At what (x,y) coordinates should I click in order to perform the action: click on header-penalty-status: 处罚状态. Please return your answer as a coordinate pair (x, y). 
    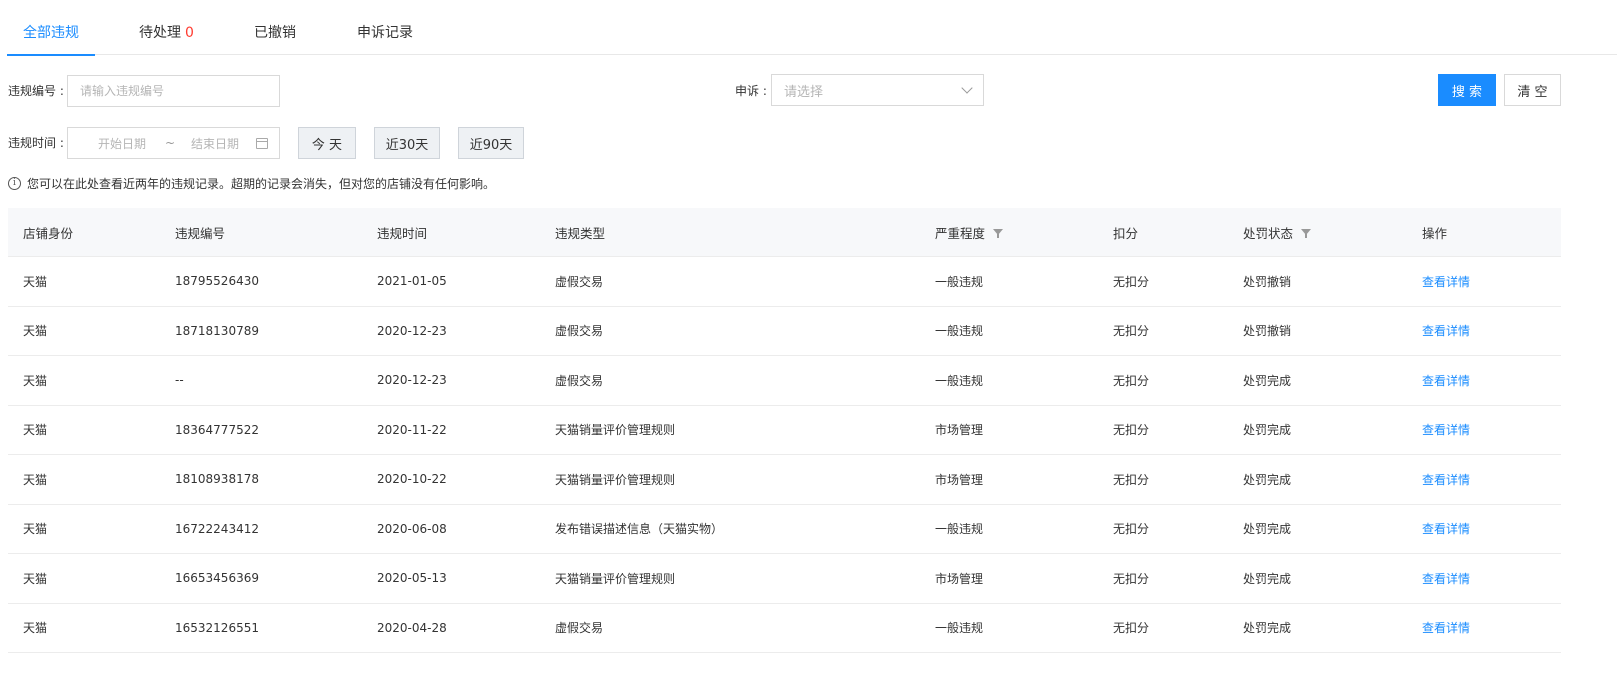
    Looking at the image, I should click on (1277, 232).